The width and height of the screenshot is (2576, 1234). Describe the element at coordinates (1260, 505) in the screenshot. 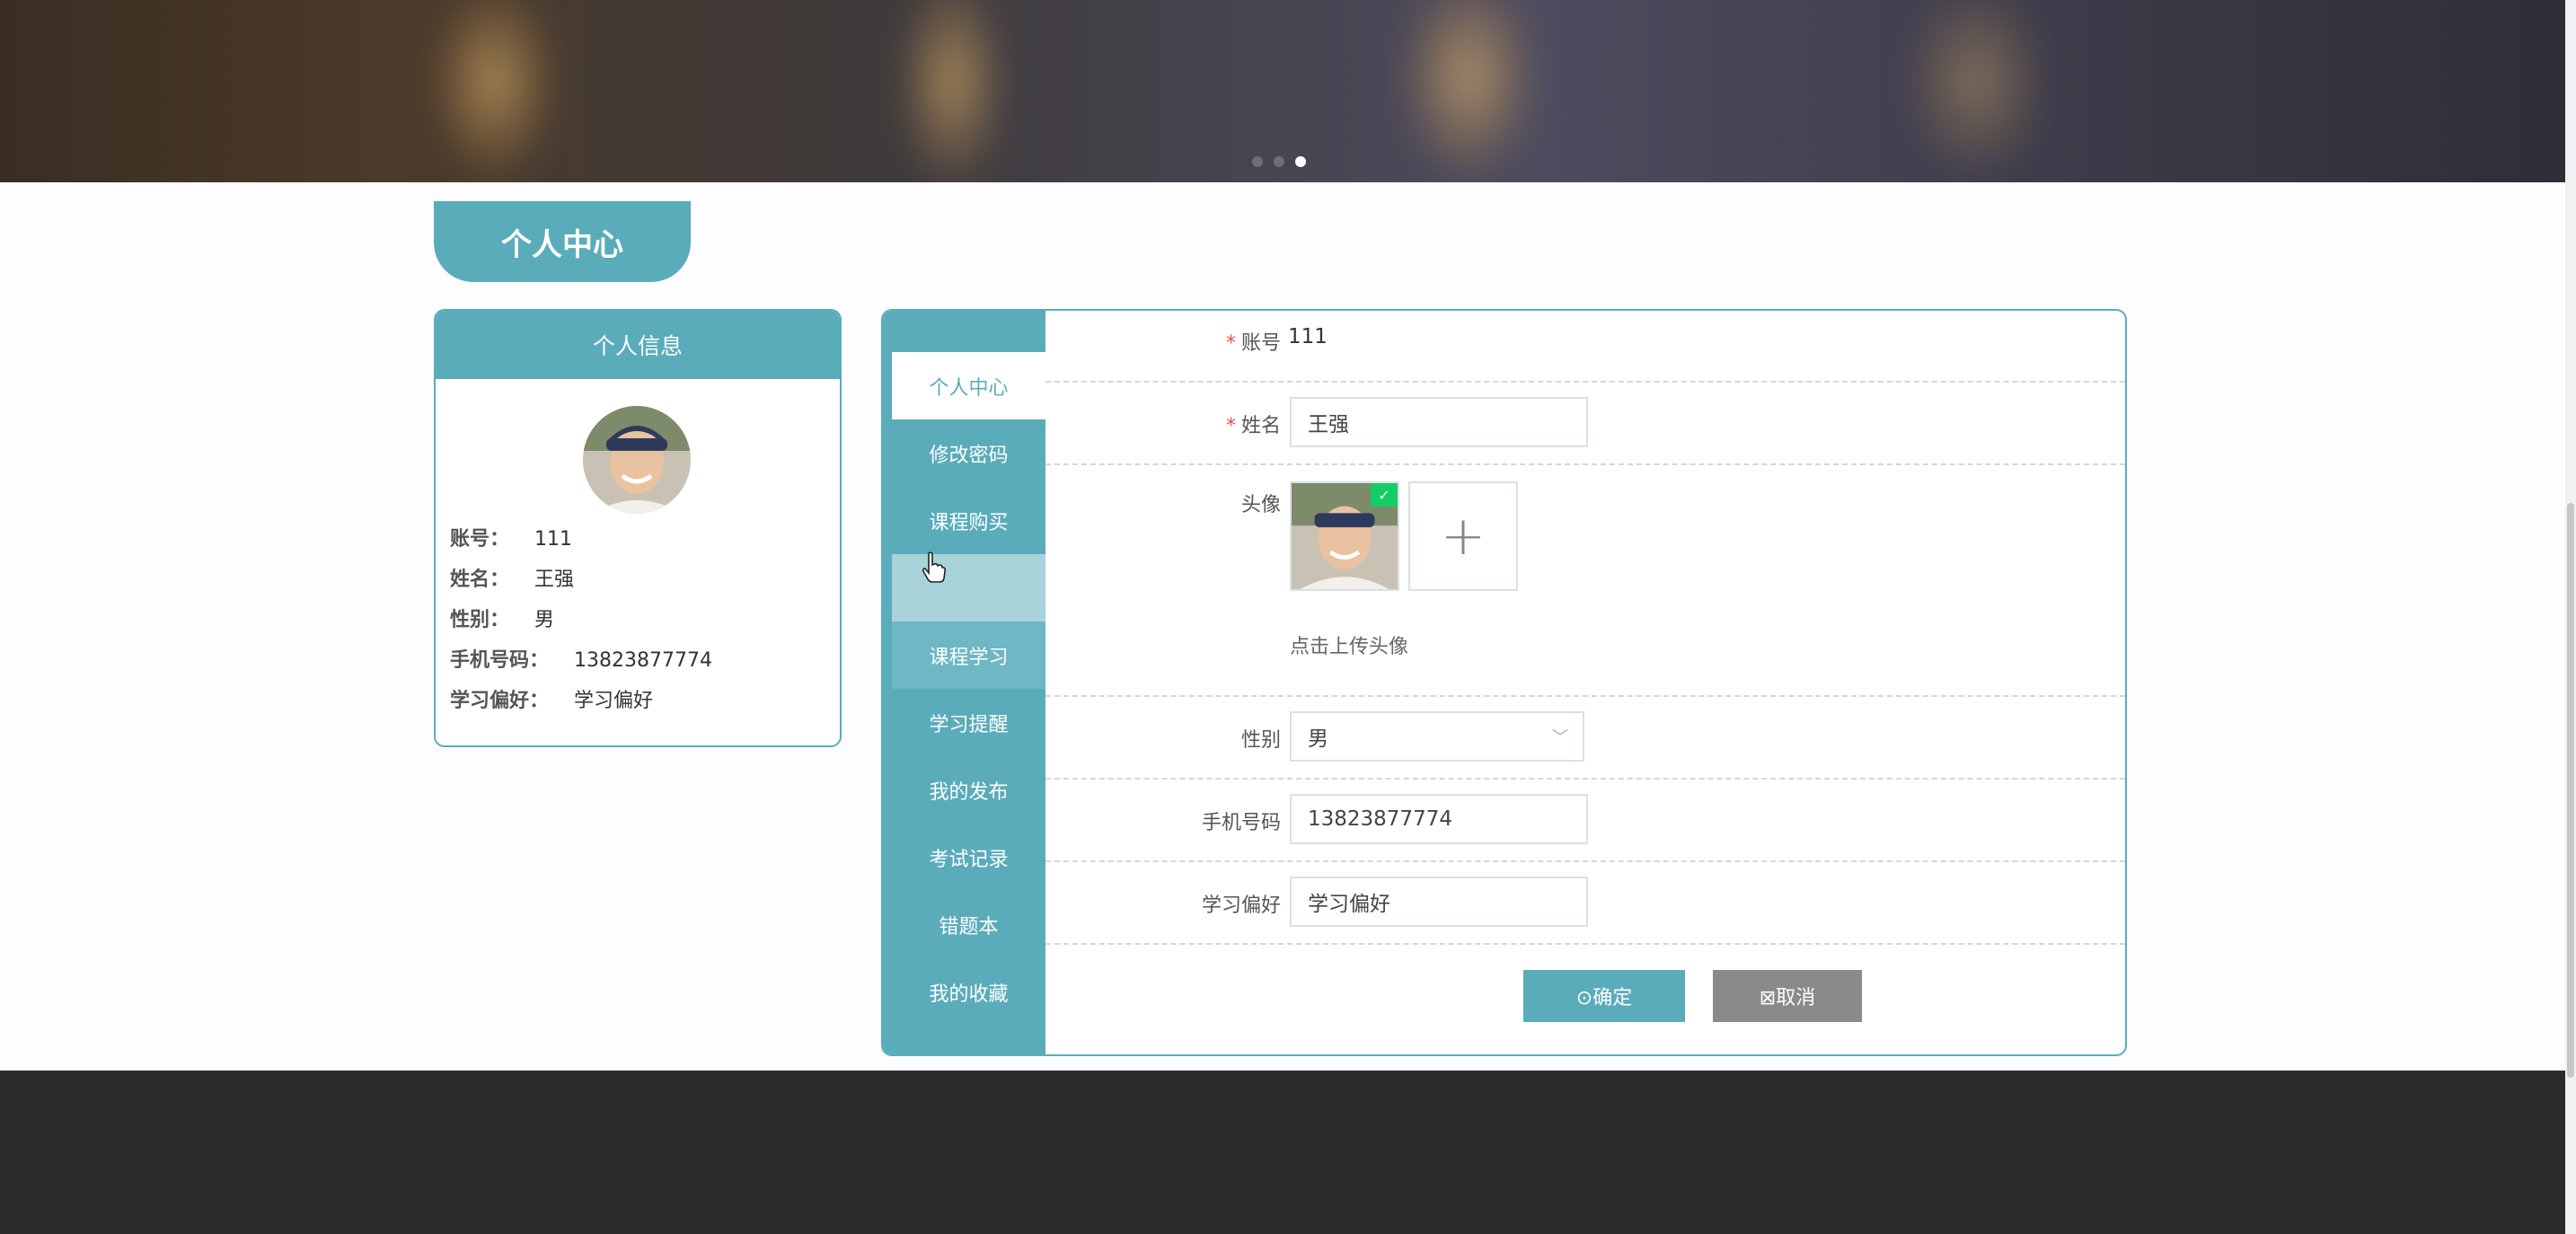

I see `avatar-label: 头像` at that location.